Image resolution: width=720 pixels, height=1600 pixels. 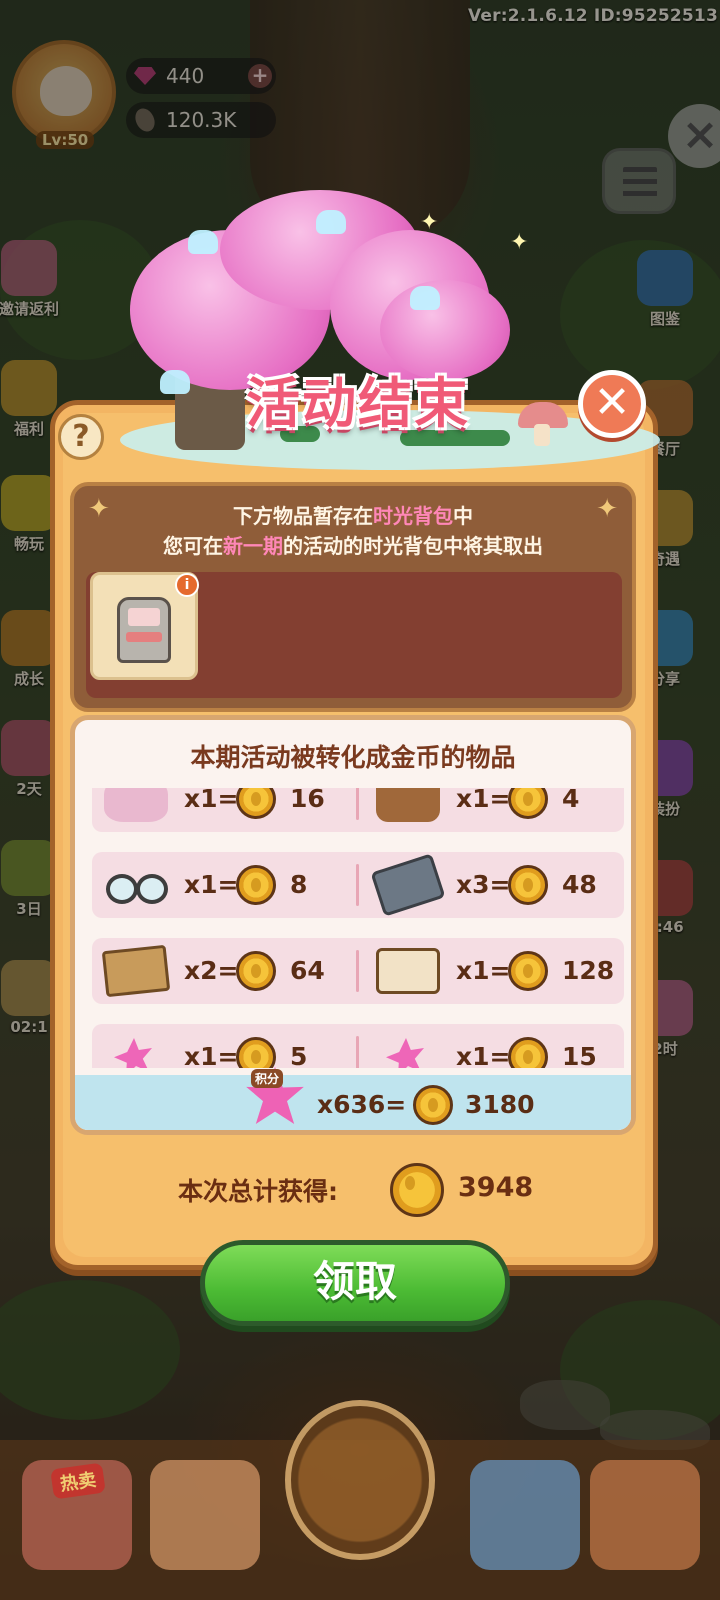 What do you see at coordinates (612, 404) in the screenshot?
I see `close-button: ✕` at bounding box center [612, 404].